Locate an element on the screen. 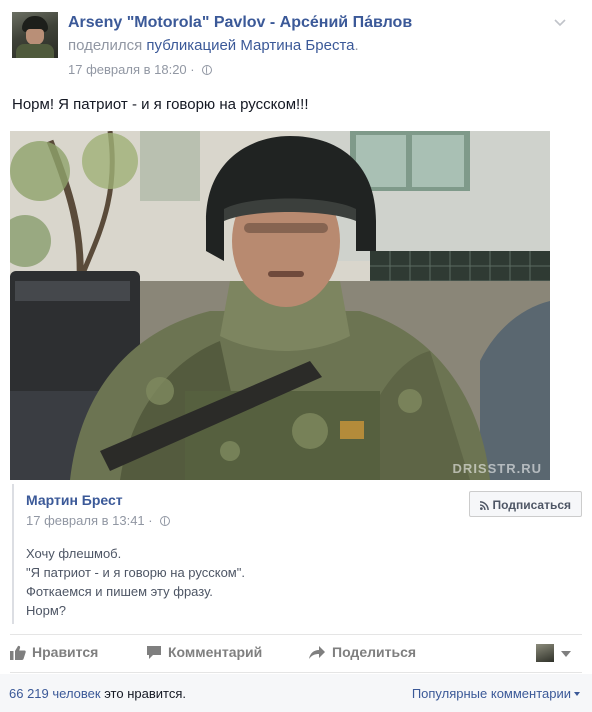 This screenshot has width=592, height=712. share-button: Поделиться is located at coordinates (362, 652).